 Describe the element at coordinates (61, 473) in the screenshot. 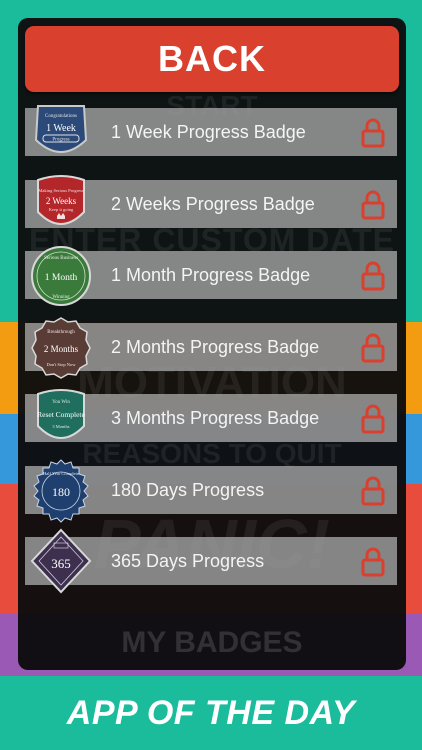

I see `badge-top-text: Half Year Complete` at that location.